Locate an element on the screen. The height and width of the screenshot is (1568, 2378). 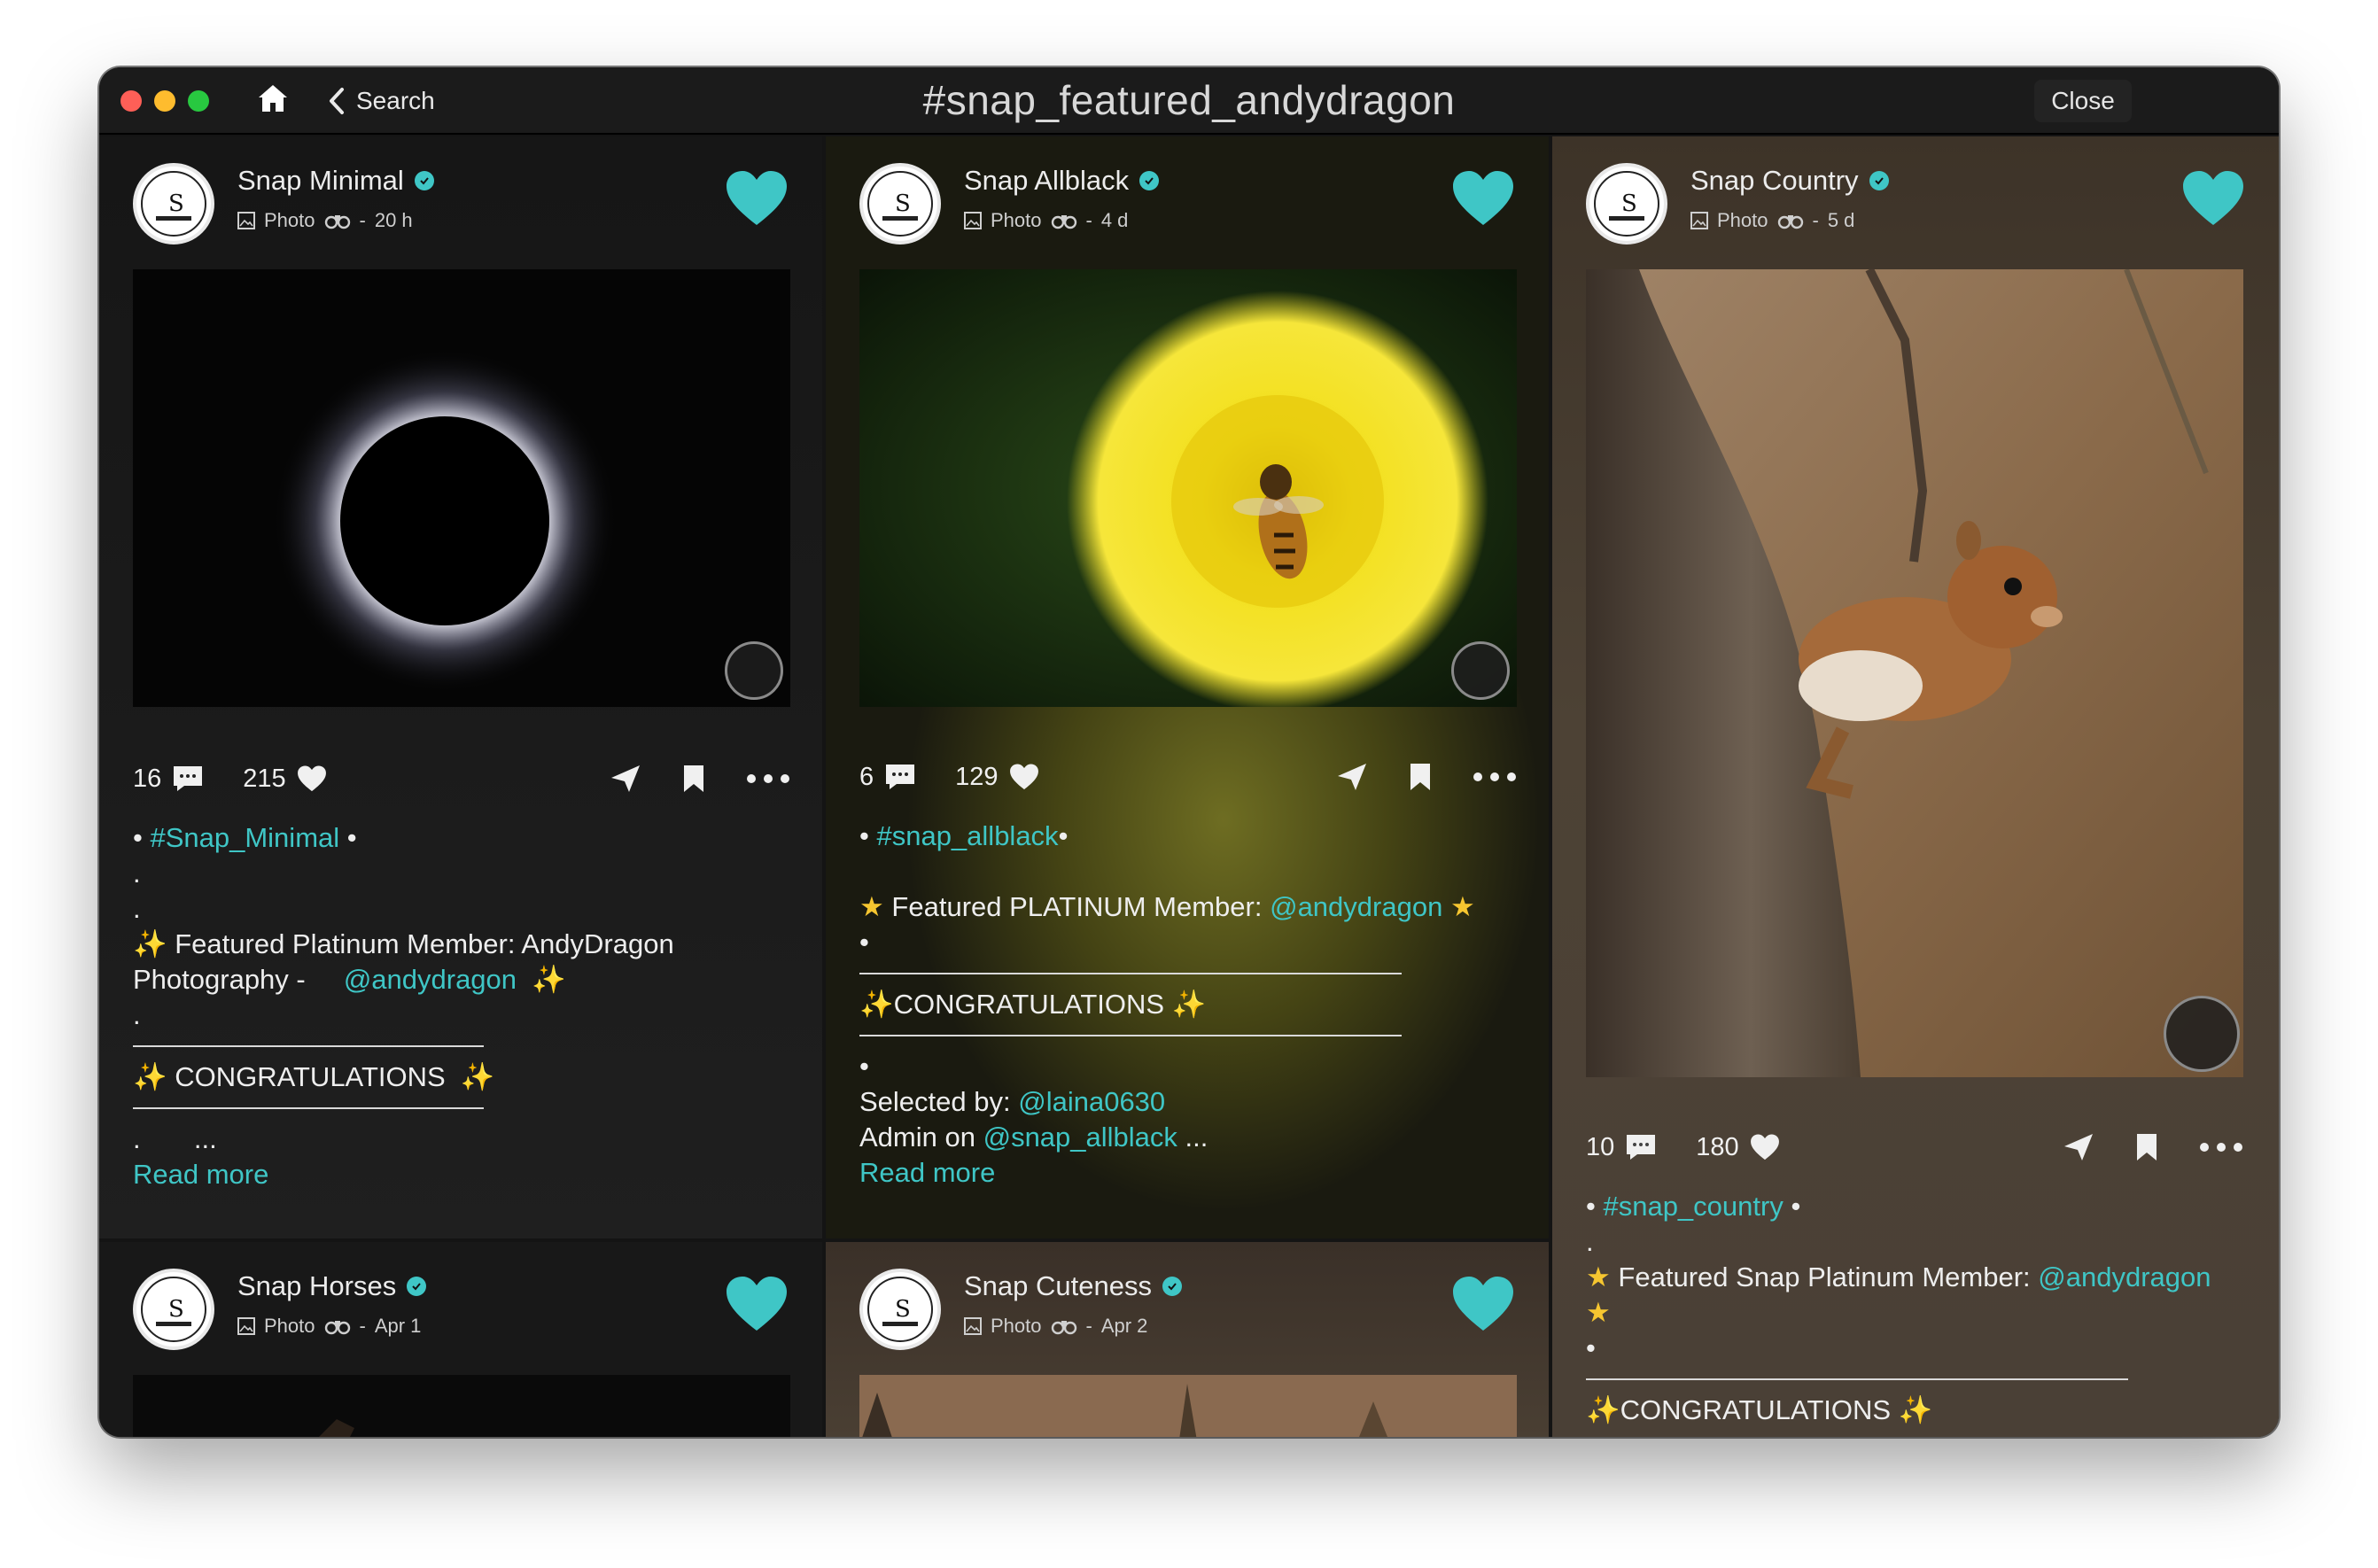
window-title: #snap_featured_andydragon is located at coordinates (1189, 100).